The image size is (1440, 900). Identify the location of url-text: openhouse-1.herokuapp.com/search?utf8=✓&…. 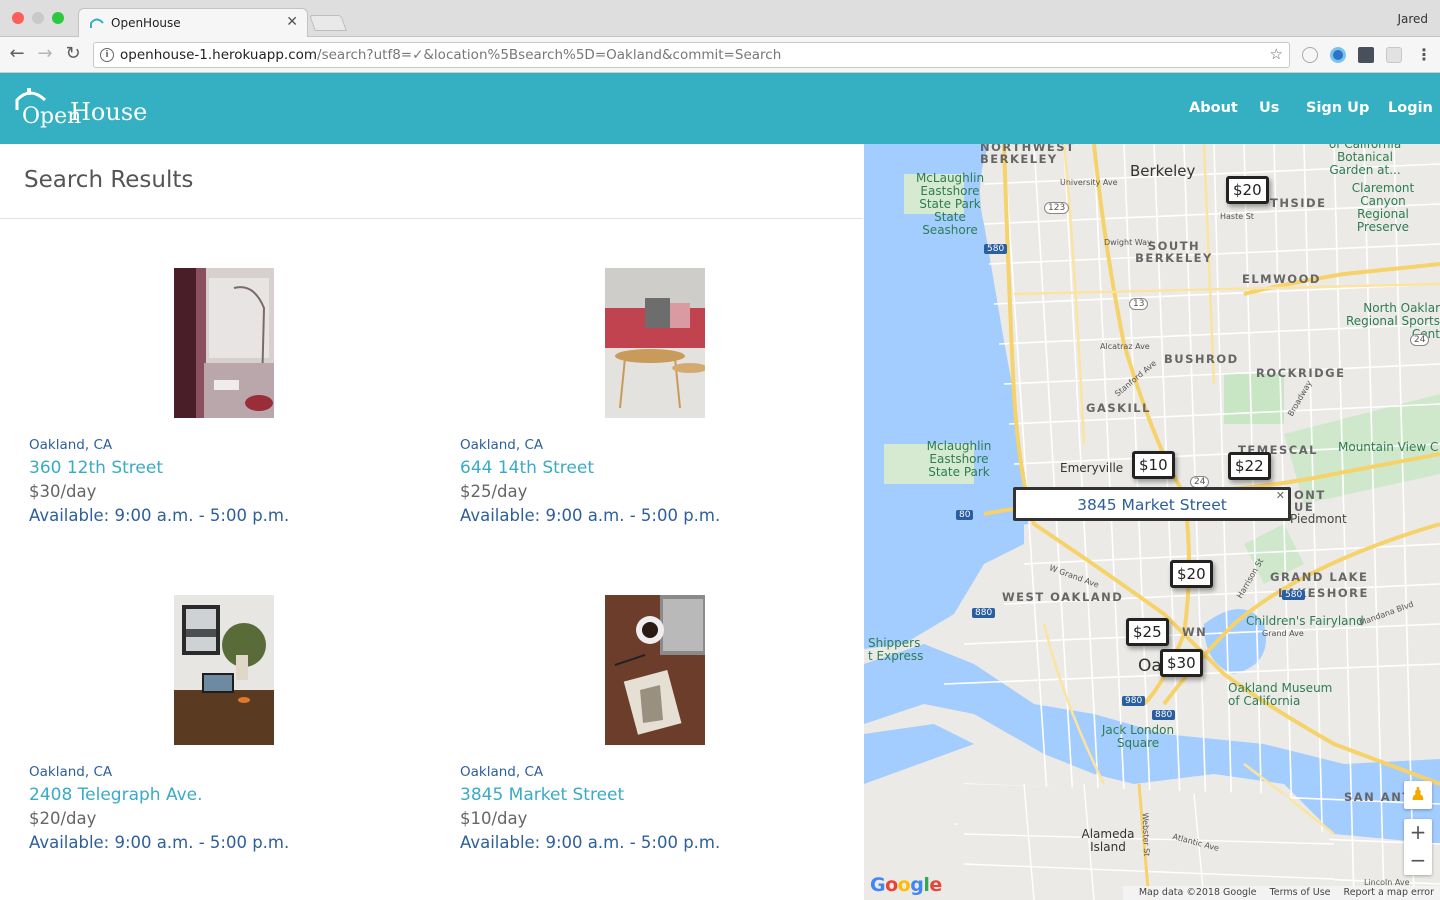
(450, 55).